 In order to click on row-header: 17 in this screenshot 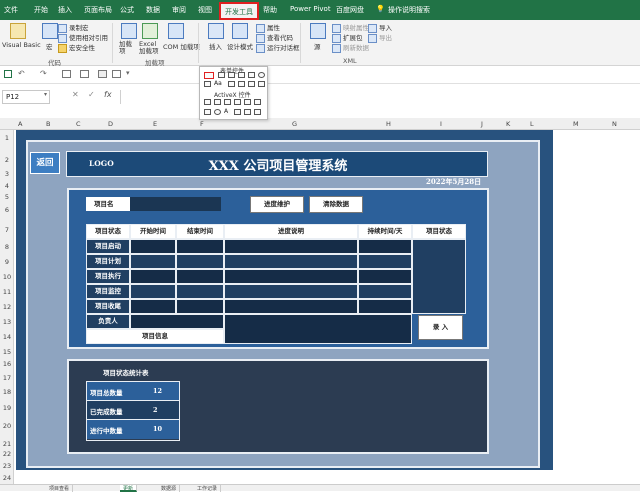, I will do `click(7, 378)`.